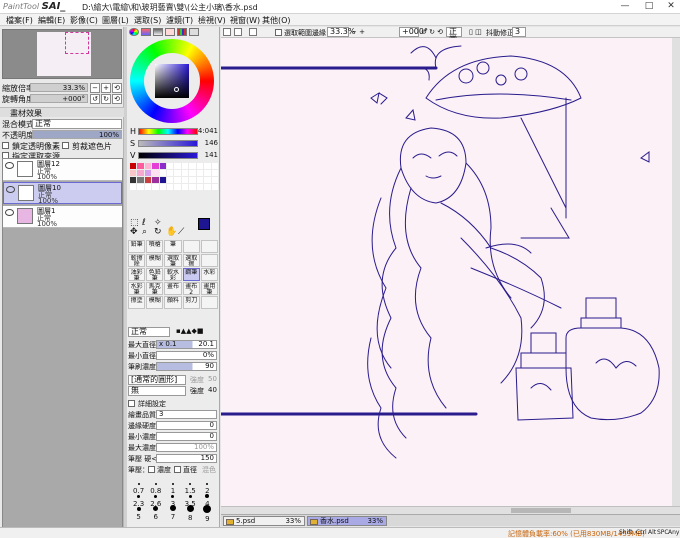 This screenshot has height=538, width=680. What do you see at coordinates (138, 487) in the screenshot?
I see `size-preset: 0.7` at bounding box center [138, 487].